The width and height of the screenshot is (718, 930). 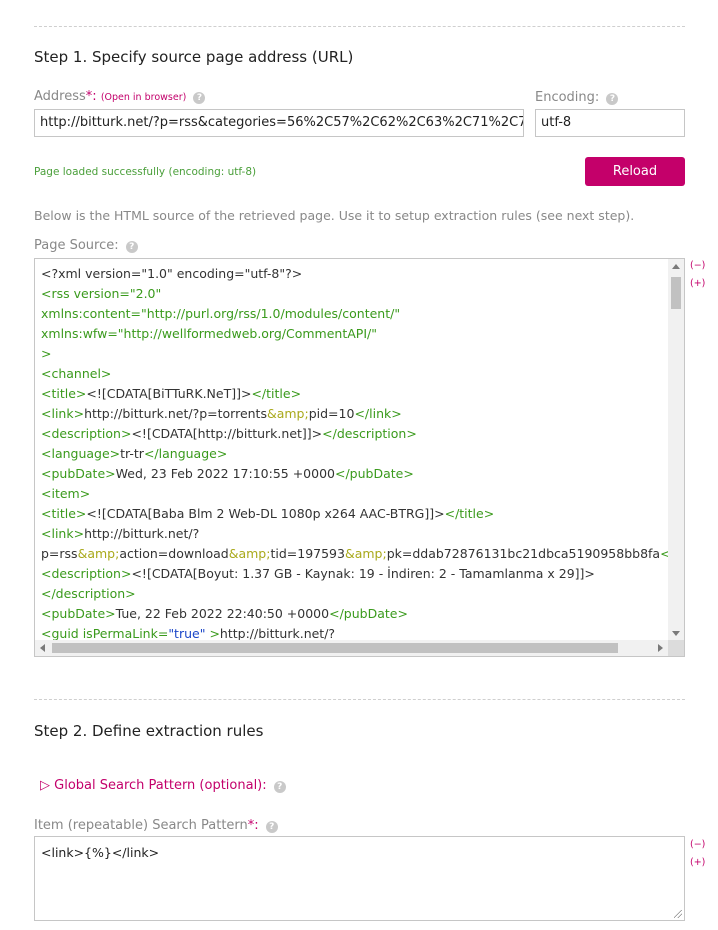 I want to click on source-token: <![CDATA[BiTTuRK.NeT]]>, so click(x=169, y=393).